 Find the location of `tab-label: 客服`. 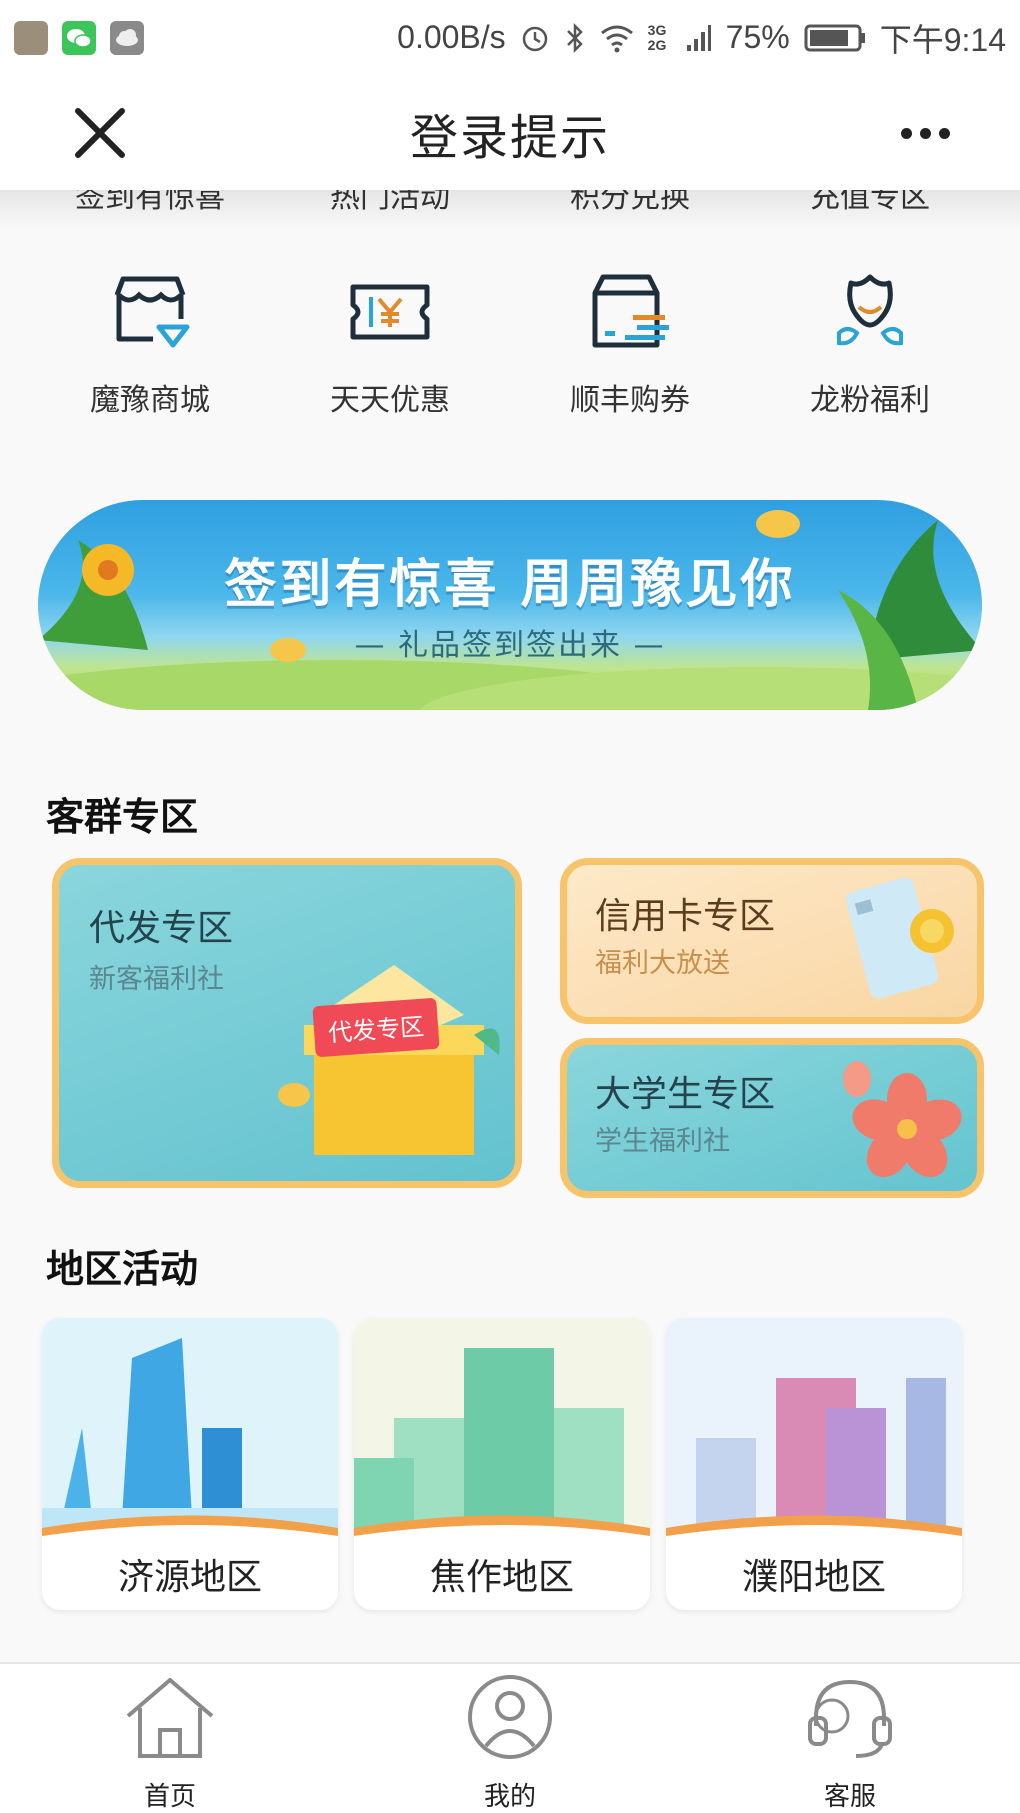

tab-label: 客服 is located at coordinates (849, 1797).